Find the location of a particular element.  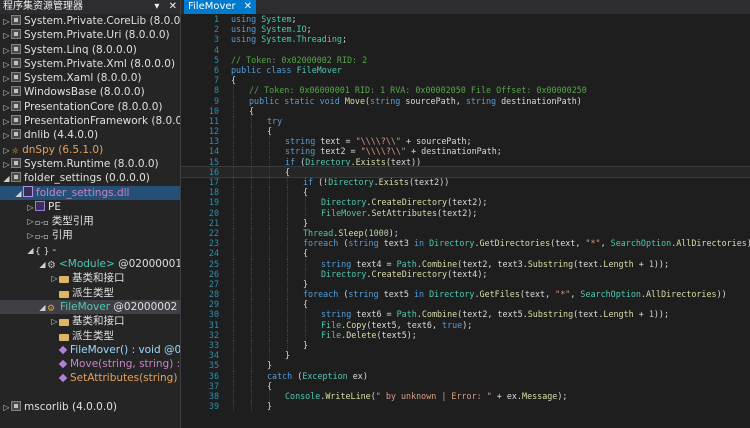

tree-item: ▷ PE is located at coordinates (90, 207).